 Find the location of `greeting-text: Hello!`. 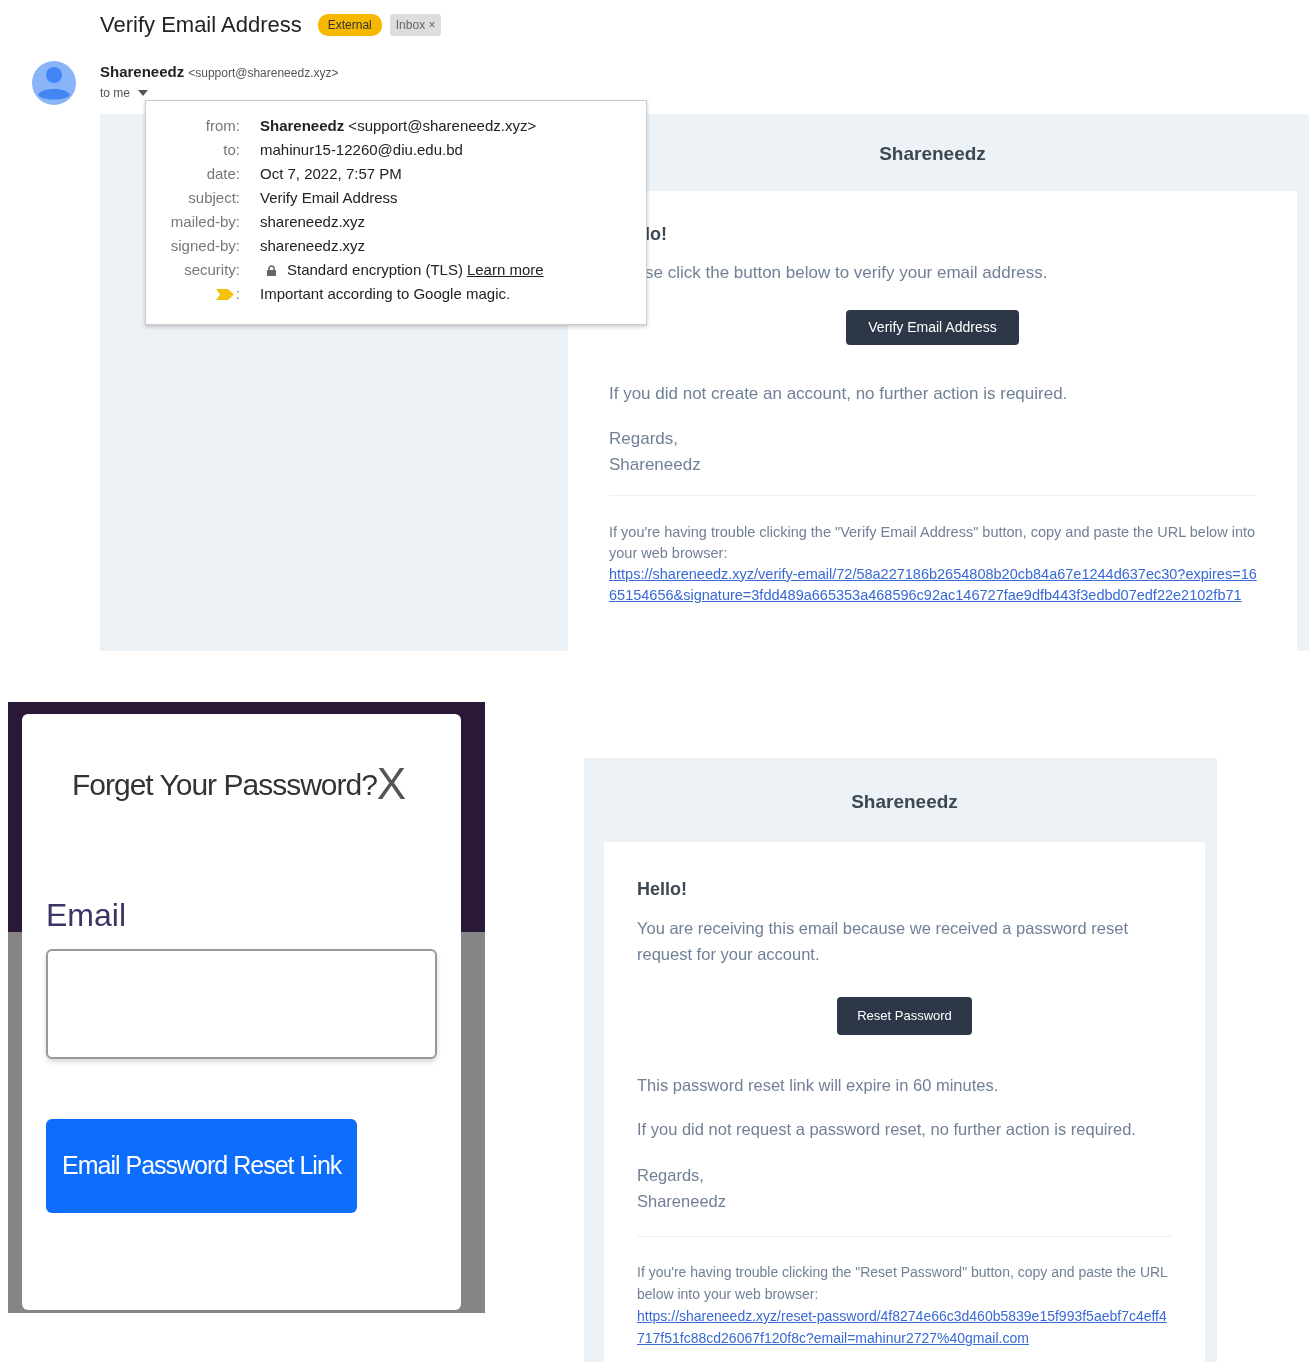

greeting-text: Hello! is located at coordinates (662, 889).